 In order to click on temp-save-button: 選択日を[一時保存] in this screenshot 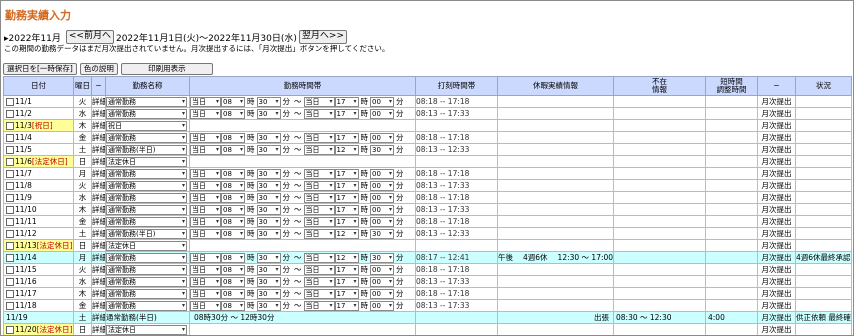, I will do `click(40, 69)`.